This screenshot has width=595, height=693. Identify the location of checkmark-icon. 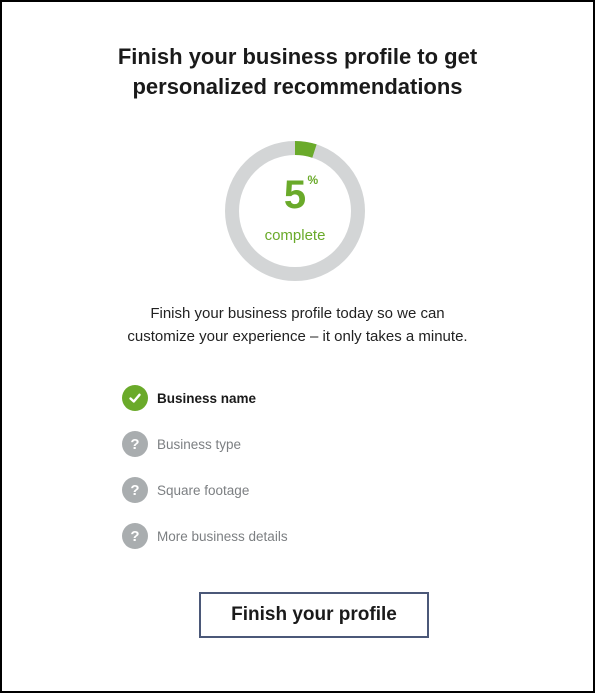
(135, 398).